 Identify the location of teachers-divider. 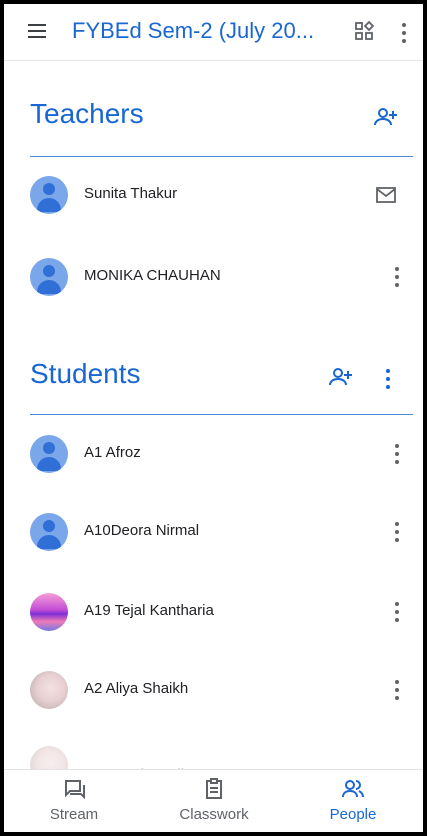
(221, 156).